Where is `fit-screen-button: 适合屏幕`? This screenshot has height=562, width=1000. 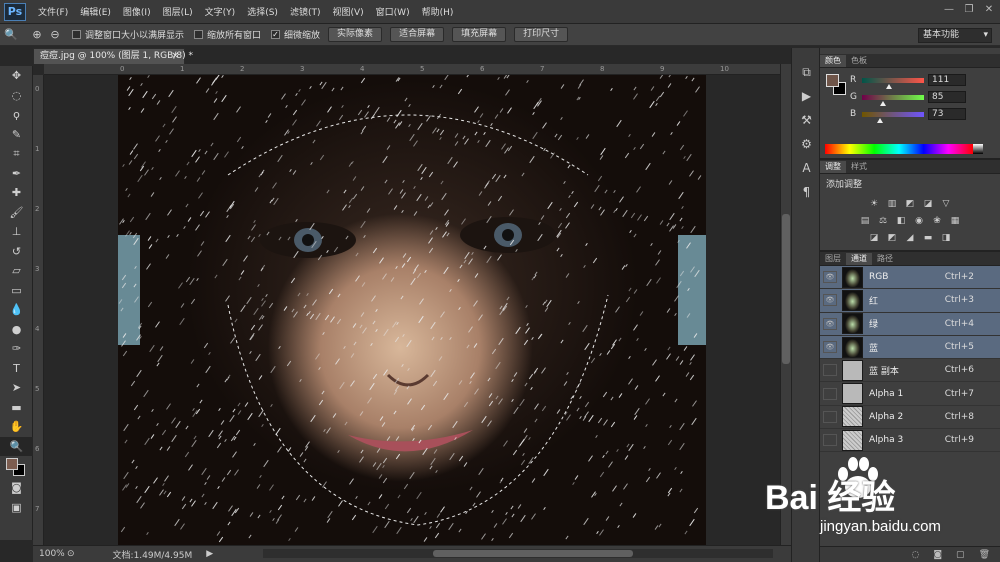
fit-screen-button: 适合屏幕 is located at coordinates (417, 34).